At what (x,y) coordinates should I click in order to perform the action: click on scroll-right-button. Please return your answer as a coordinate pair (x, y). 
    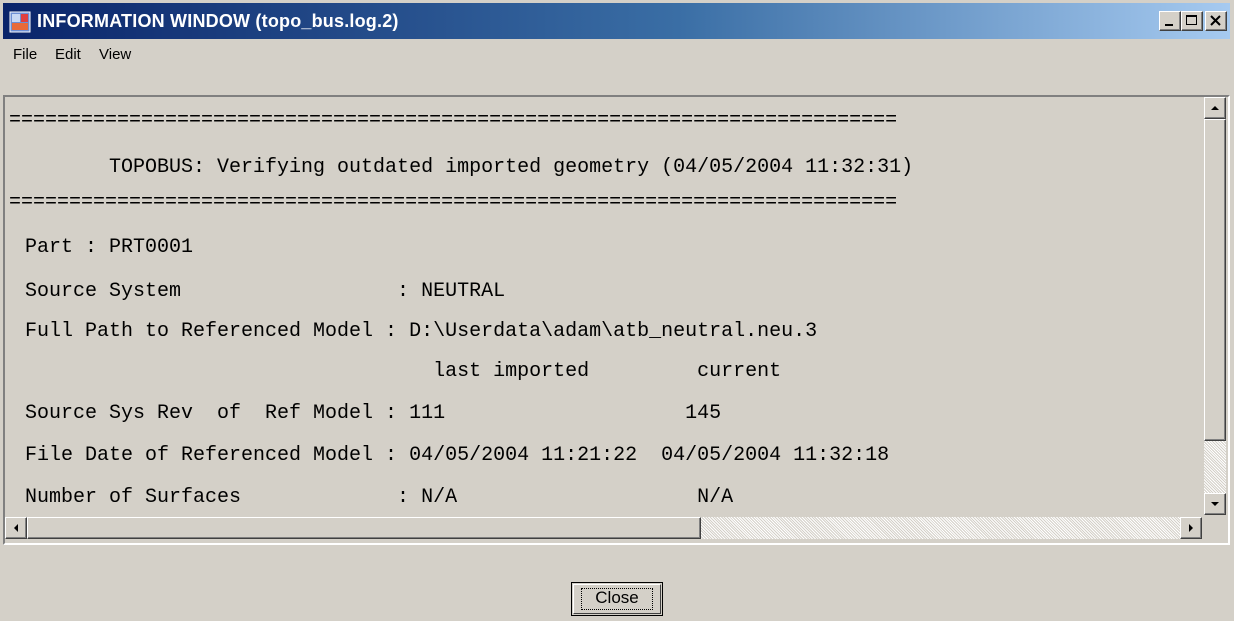
    Looking at the image, I should click on (1191, 528).